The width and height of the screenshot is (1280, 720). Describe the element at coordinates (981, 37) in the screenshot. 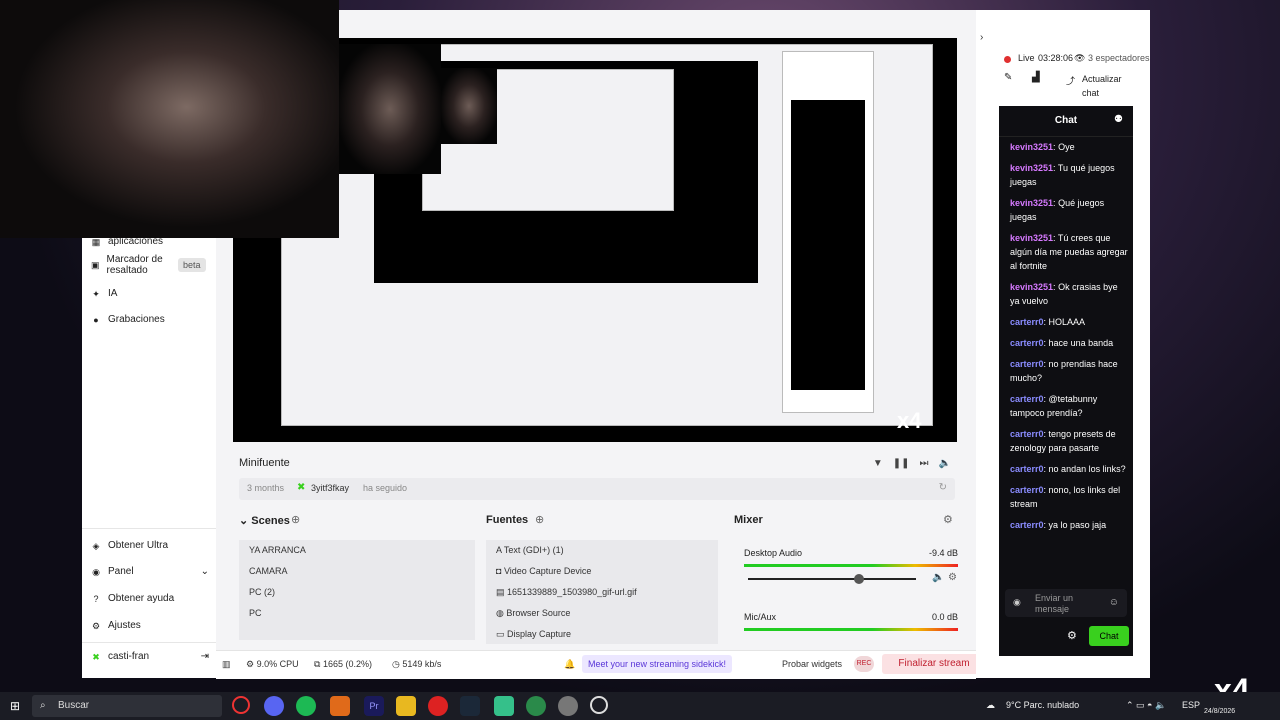

I see `collapse-icon: ›` at that location.